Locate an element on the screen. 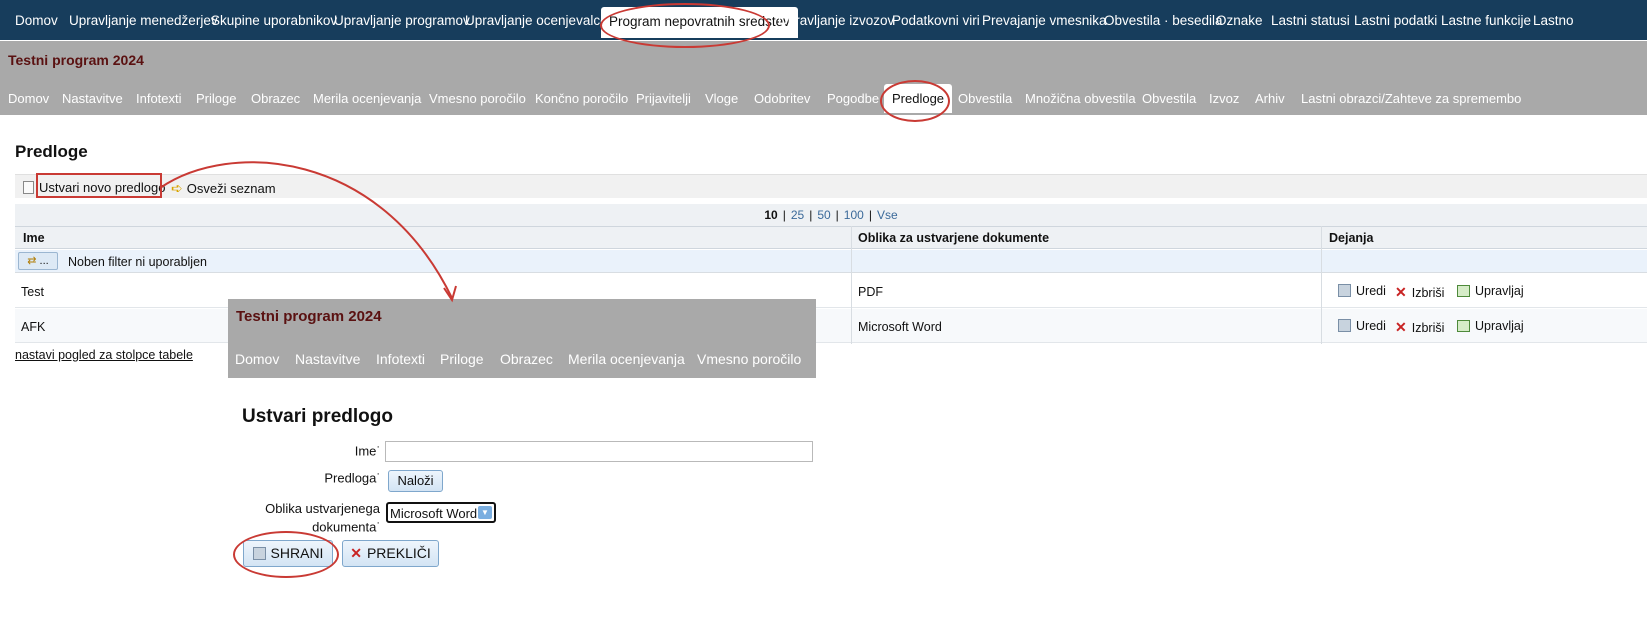 The width and height of the screenshot is (1647, 624). column-view-link: nastavi pogled za stolpce tabele is located at coordinates (104, 355).